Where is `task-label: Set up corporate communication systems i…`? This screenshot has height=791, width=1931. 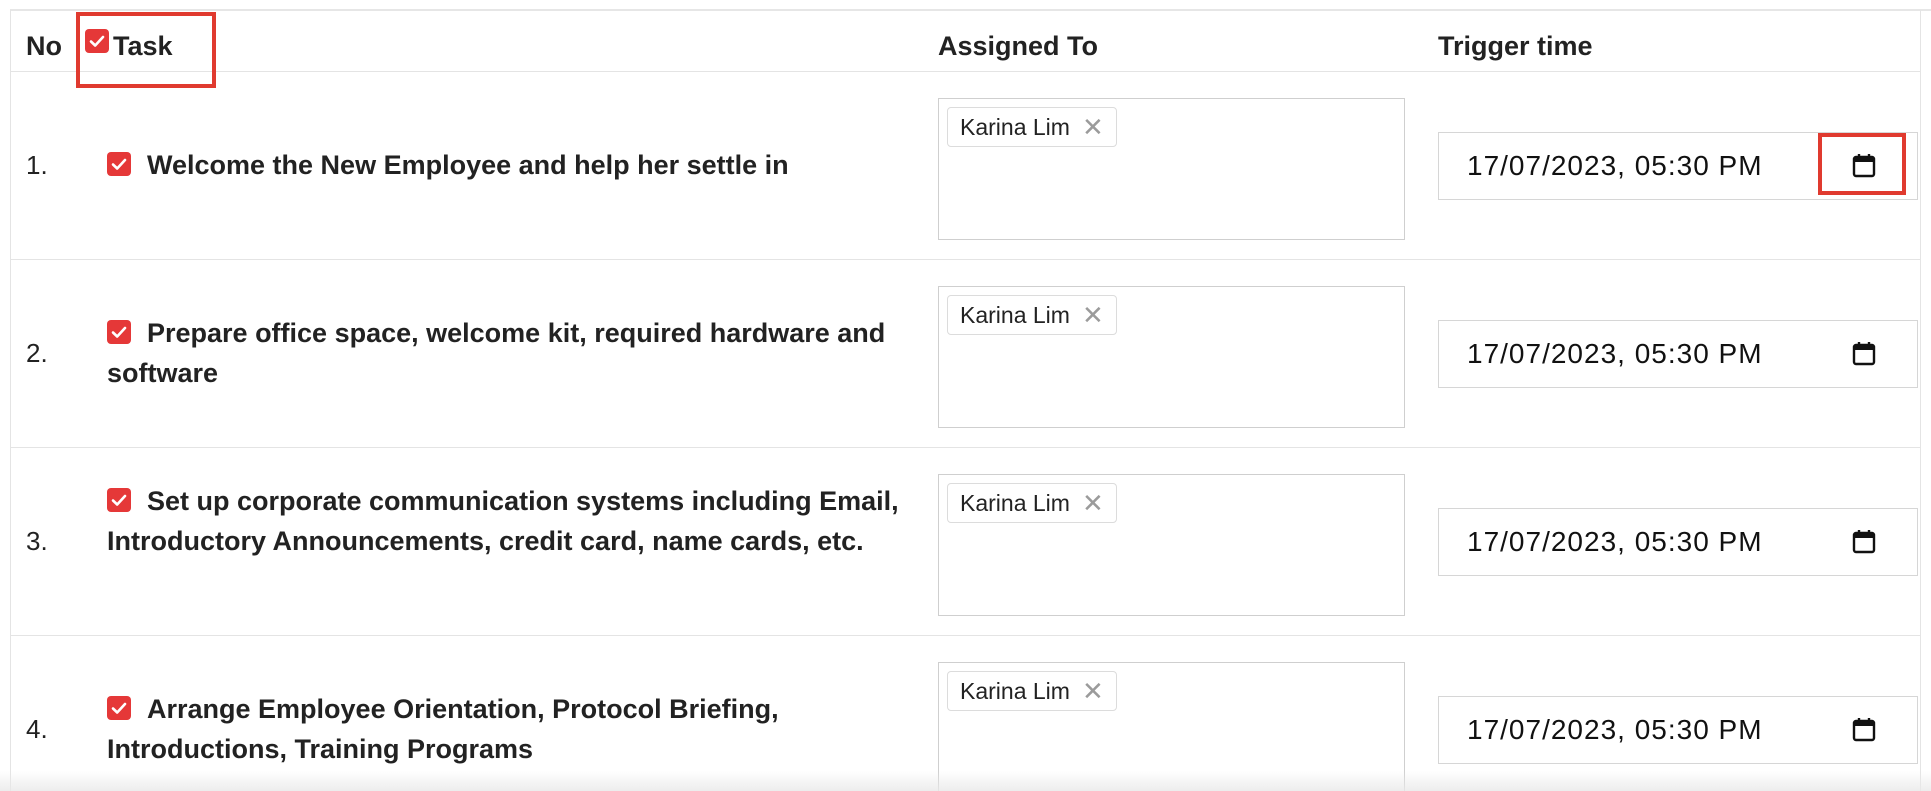
task-label: Set up corporate communication systems i… is located at coordinates (503, 521).